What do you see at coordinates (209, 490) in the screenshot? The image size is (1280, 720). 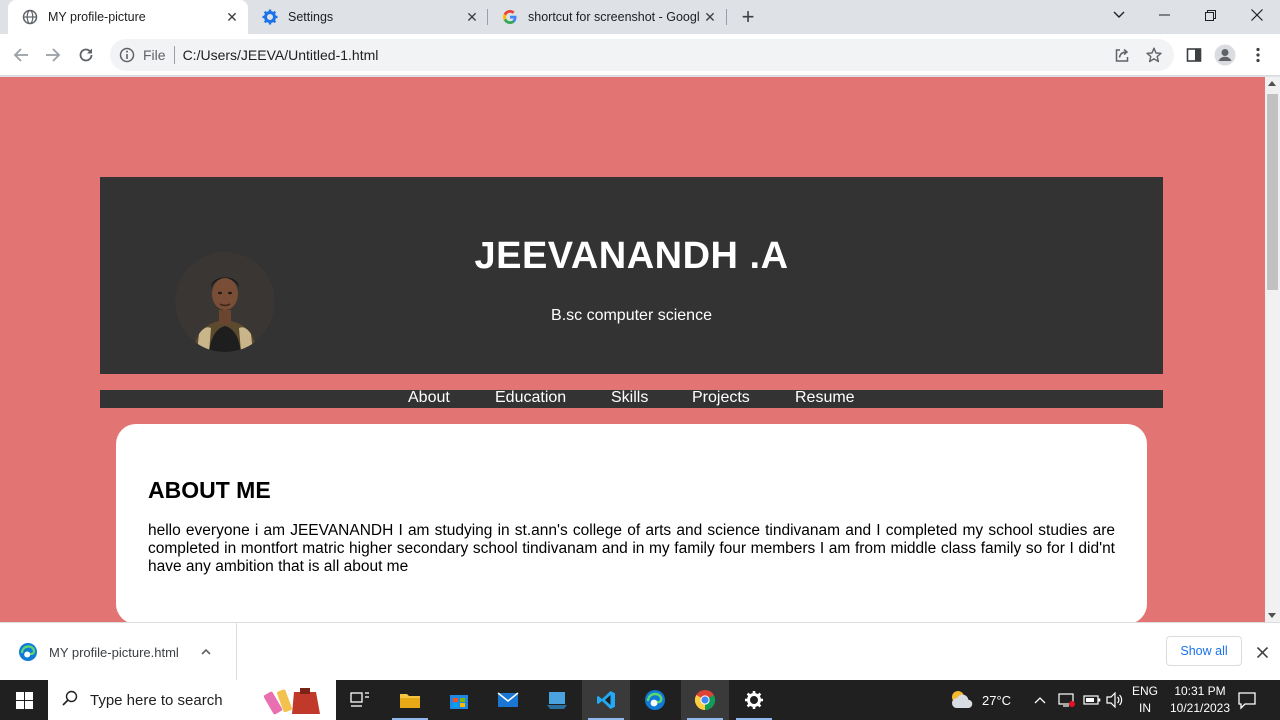 I see `about-heading: ABOUT ME` at bounding box center [209, 490].